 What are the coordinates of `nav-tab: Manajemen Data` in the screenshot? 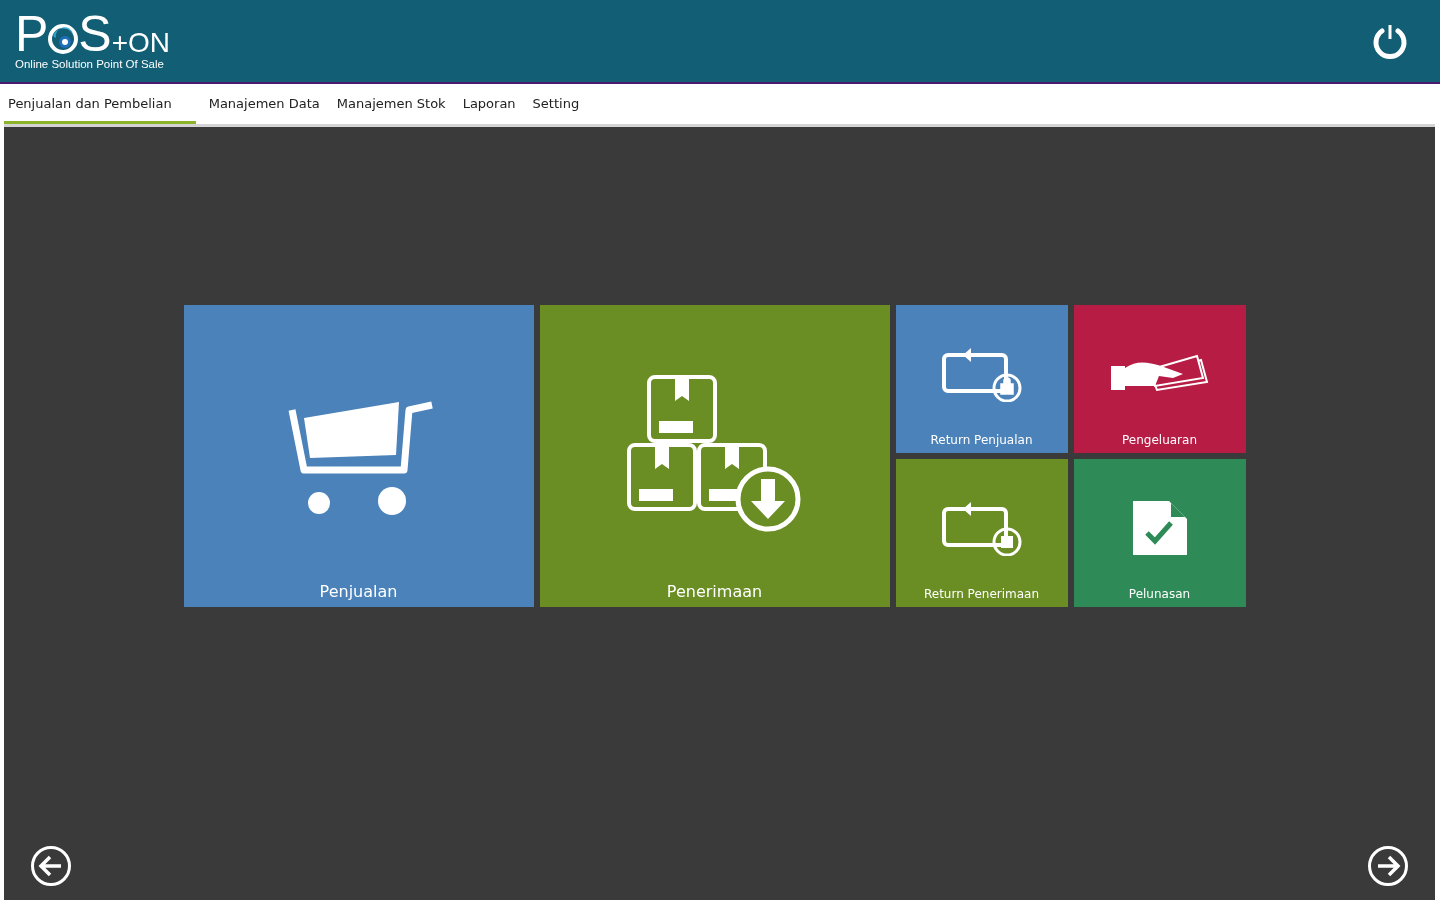 It's located at (264, 105).